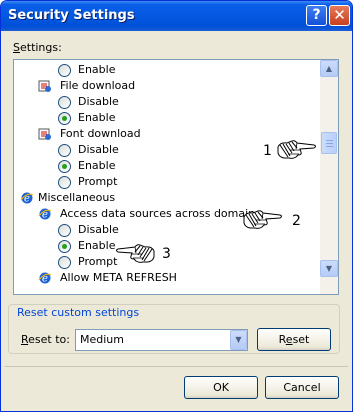 This screenshot has height=412, width=353. Describe the element at coordinates (176, 16) in the screenshot. I see `title-bar: Security Settings ? ✕` at that location.